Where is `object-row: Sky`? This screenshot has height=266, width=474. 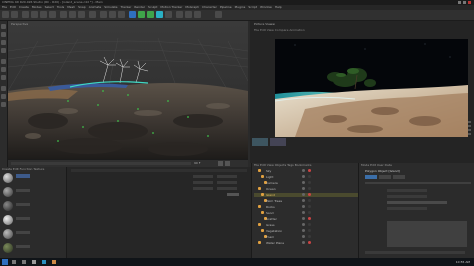
object-row: Sky is located at coordinates (306, 171).